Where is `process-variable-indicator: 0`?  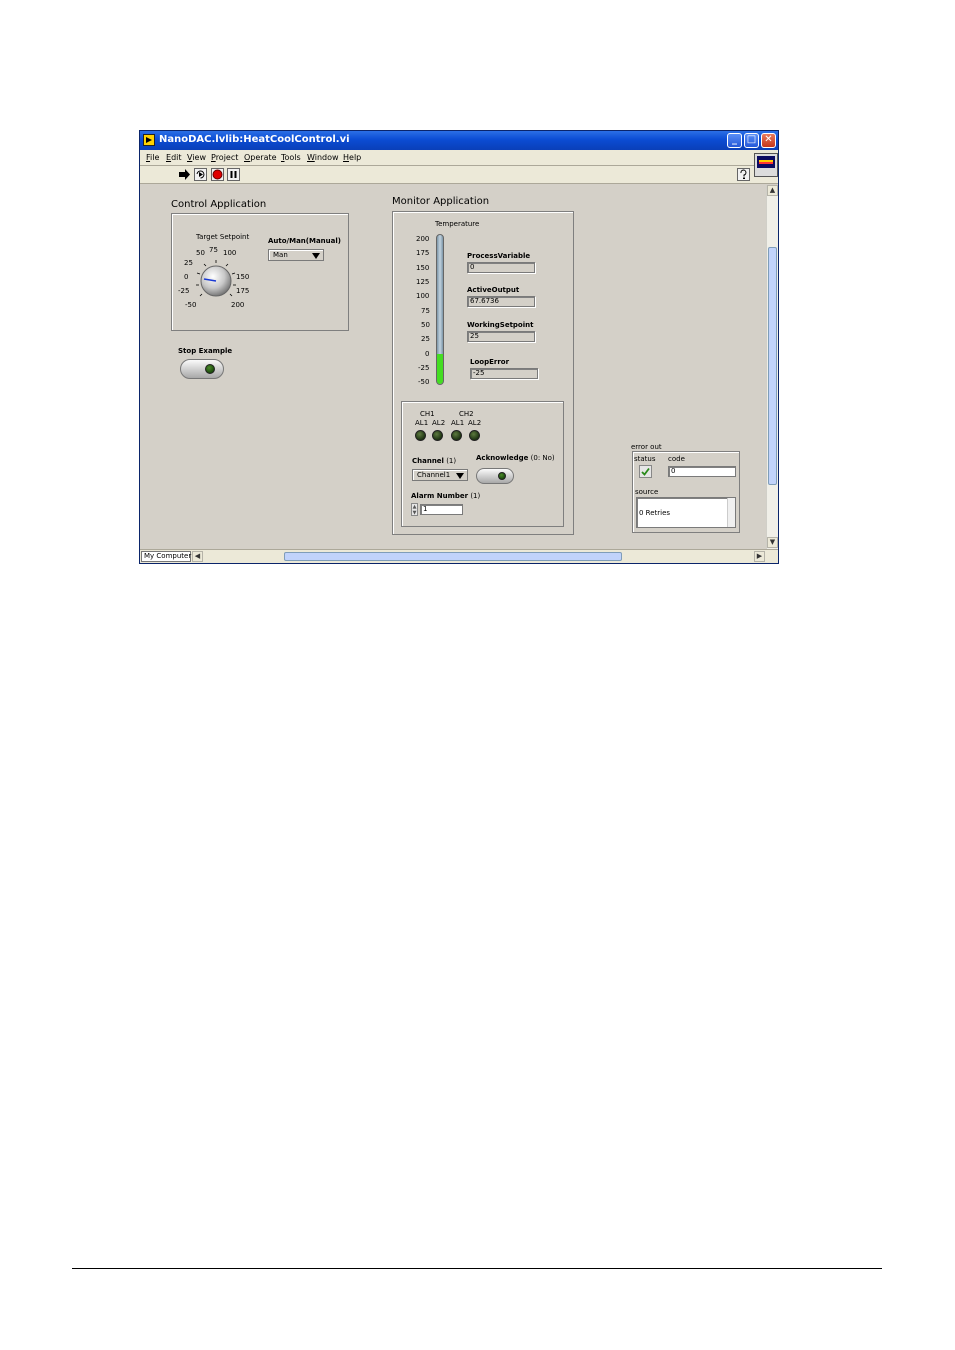
process-variable-indicator: 0 is located at coordinates (501, 267).